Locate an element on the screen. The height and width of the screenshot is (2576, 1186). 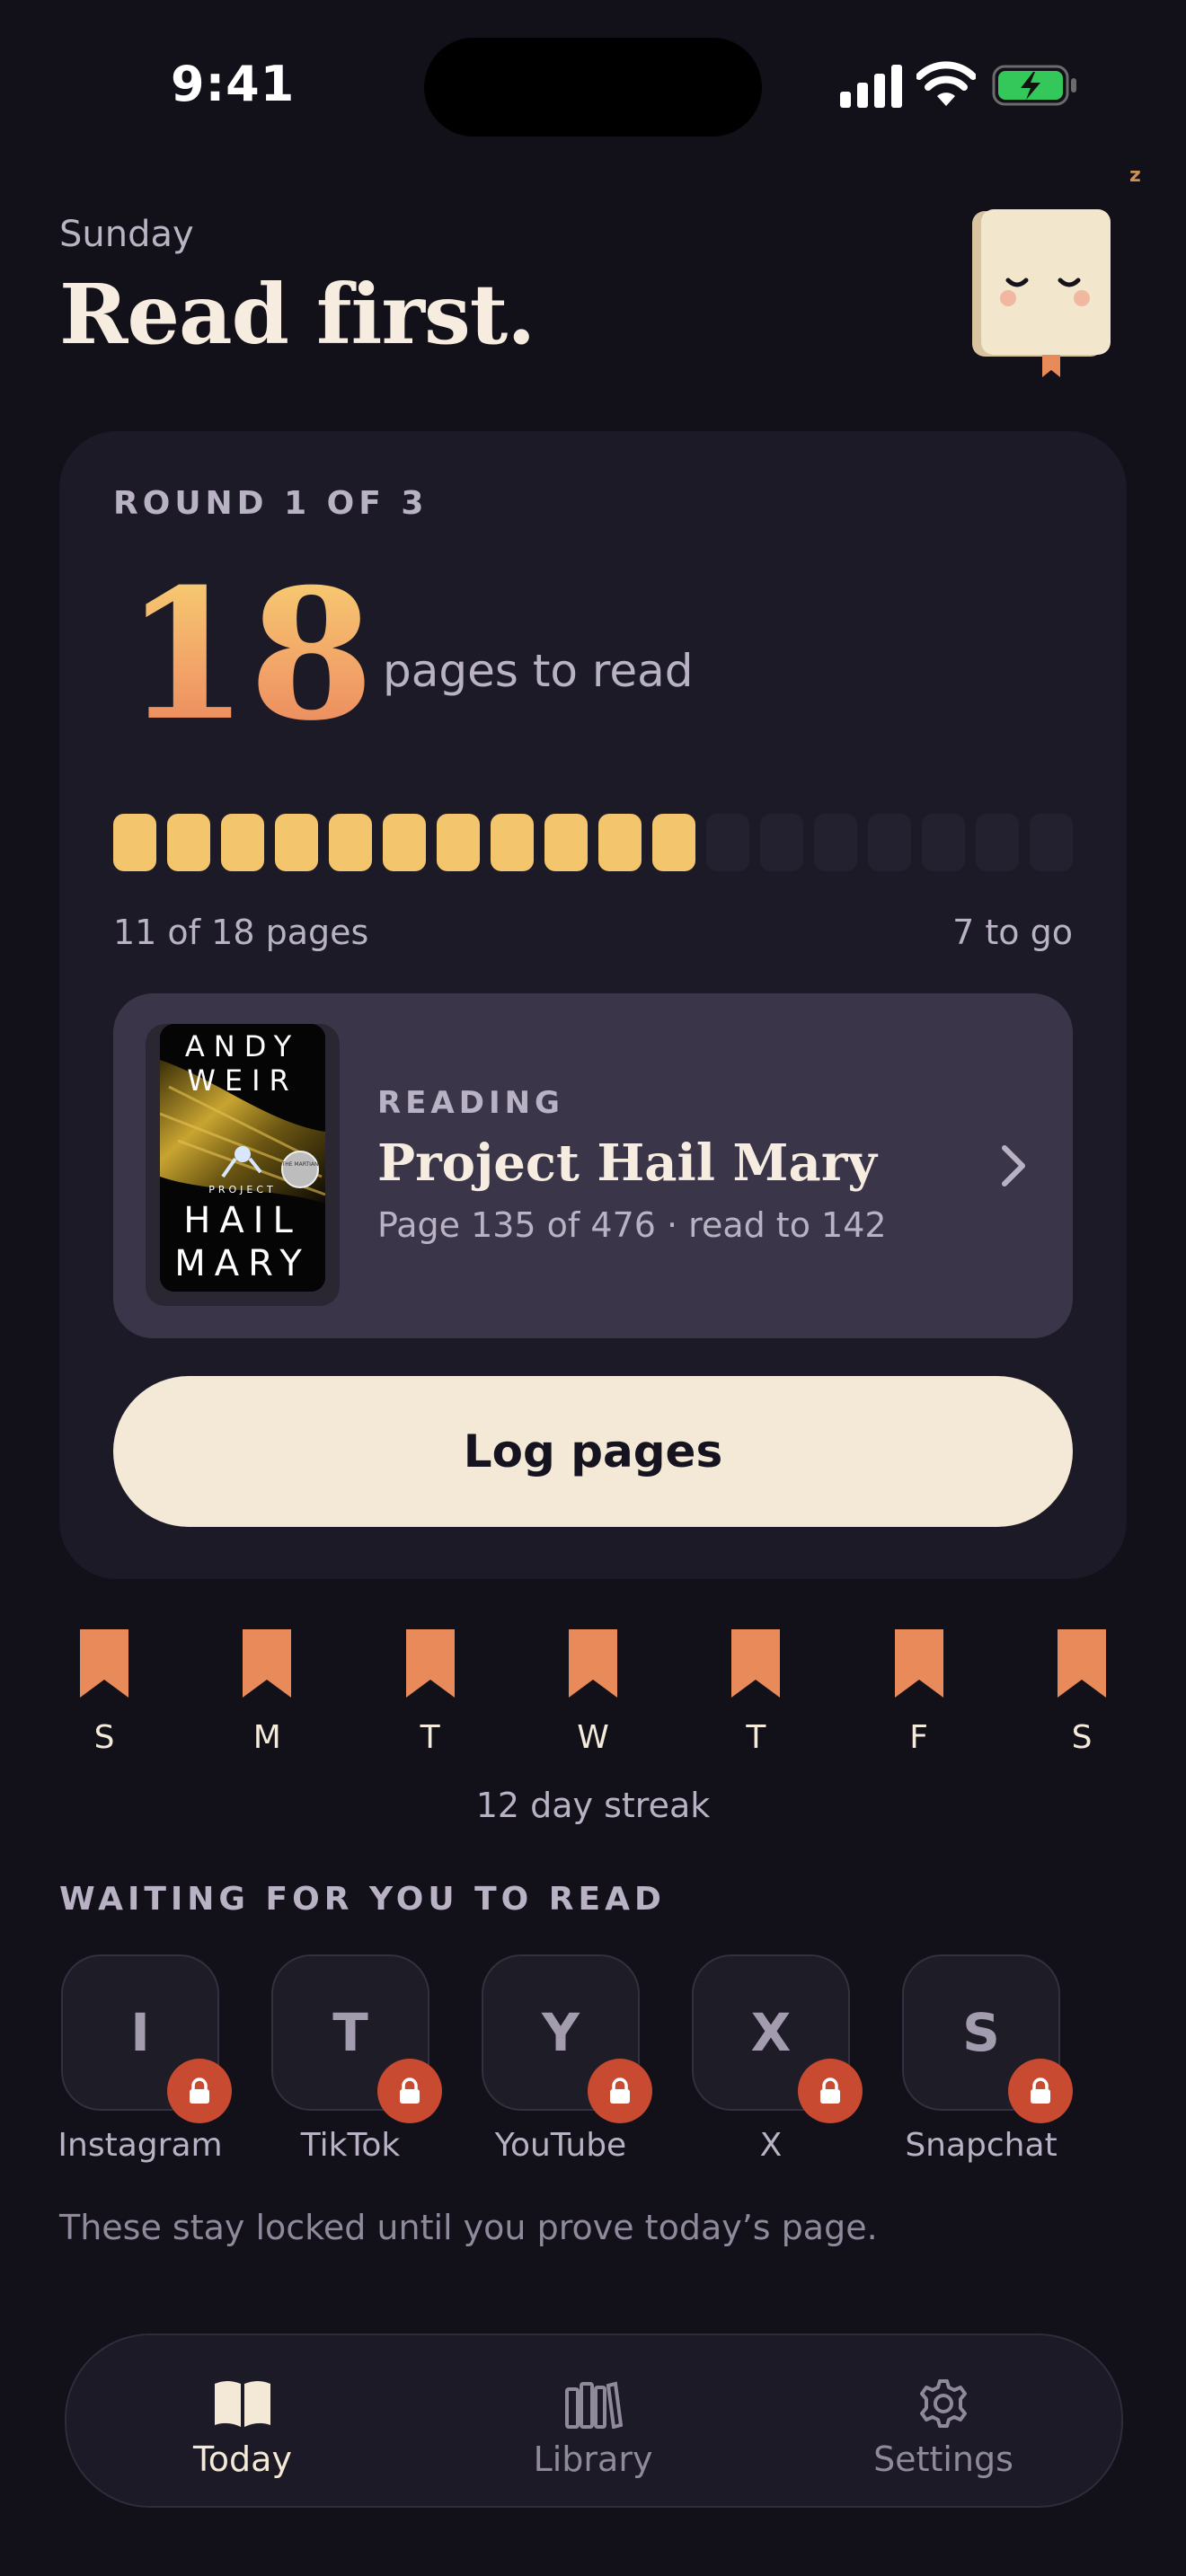
waiting-heading: WAITING FOR YOU TO READ is located at coordinates (362, 1899).